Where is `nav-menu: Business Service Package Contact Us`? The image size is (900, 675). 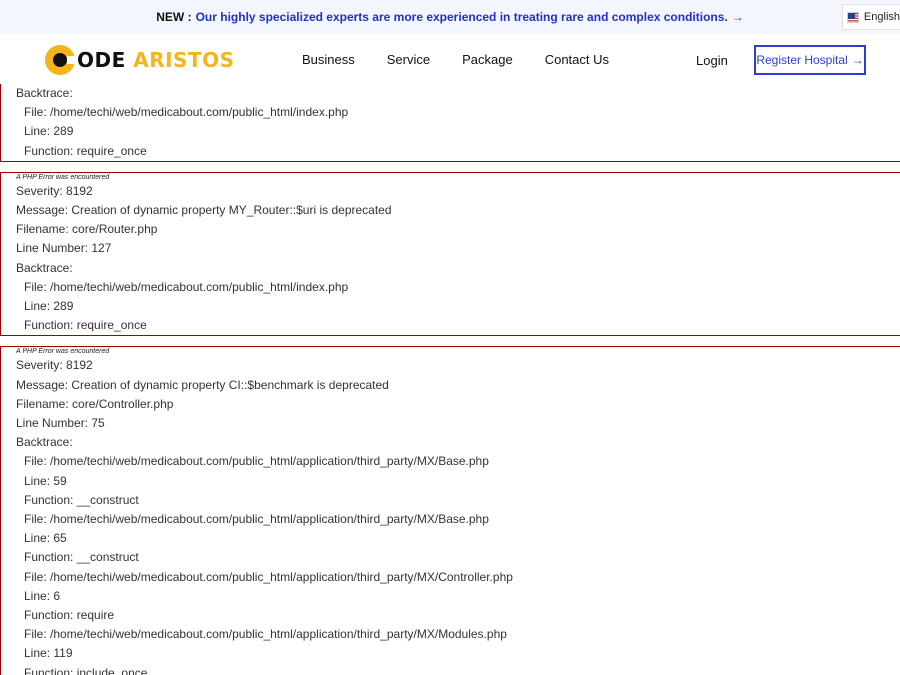 nav-menu: Business Service Package Contact Us is located at coordinates (471, 59).